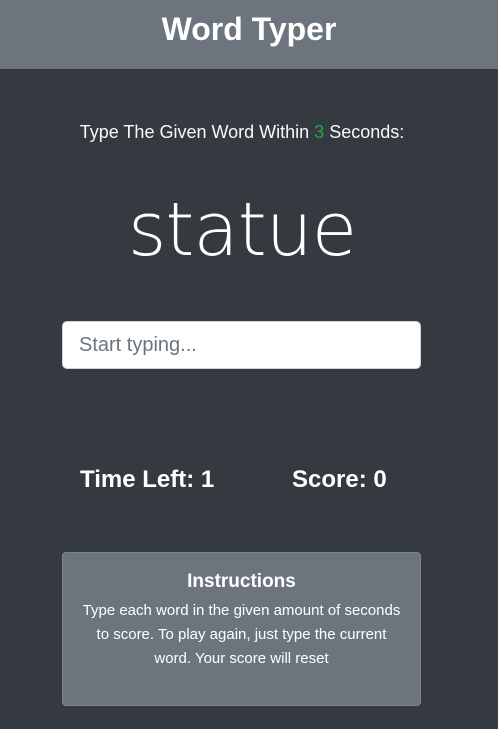  I want to click on current-word: statue, so click(242, 230).